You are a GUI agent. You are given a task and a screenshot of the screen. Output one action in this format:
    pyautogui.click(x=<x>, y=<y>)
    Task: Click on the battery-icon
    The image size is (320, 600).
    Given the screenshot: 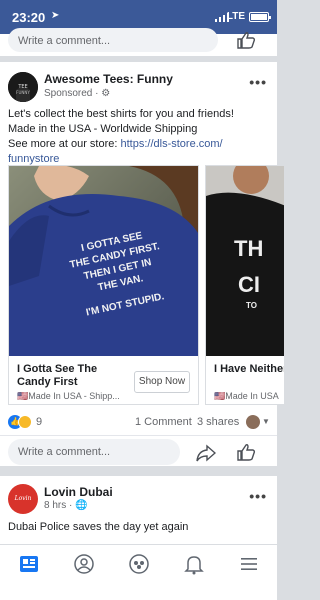 What is the action you would take?
    pyautogui.click(x=260, y=17)
    